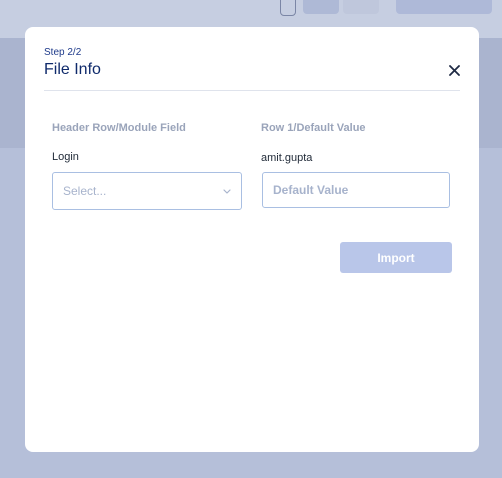 This screenshot has width=502, height=478. I want to click on close-icon, so click(454, 70).